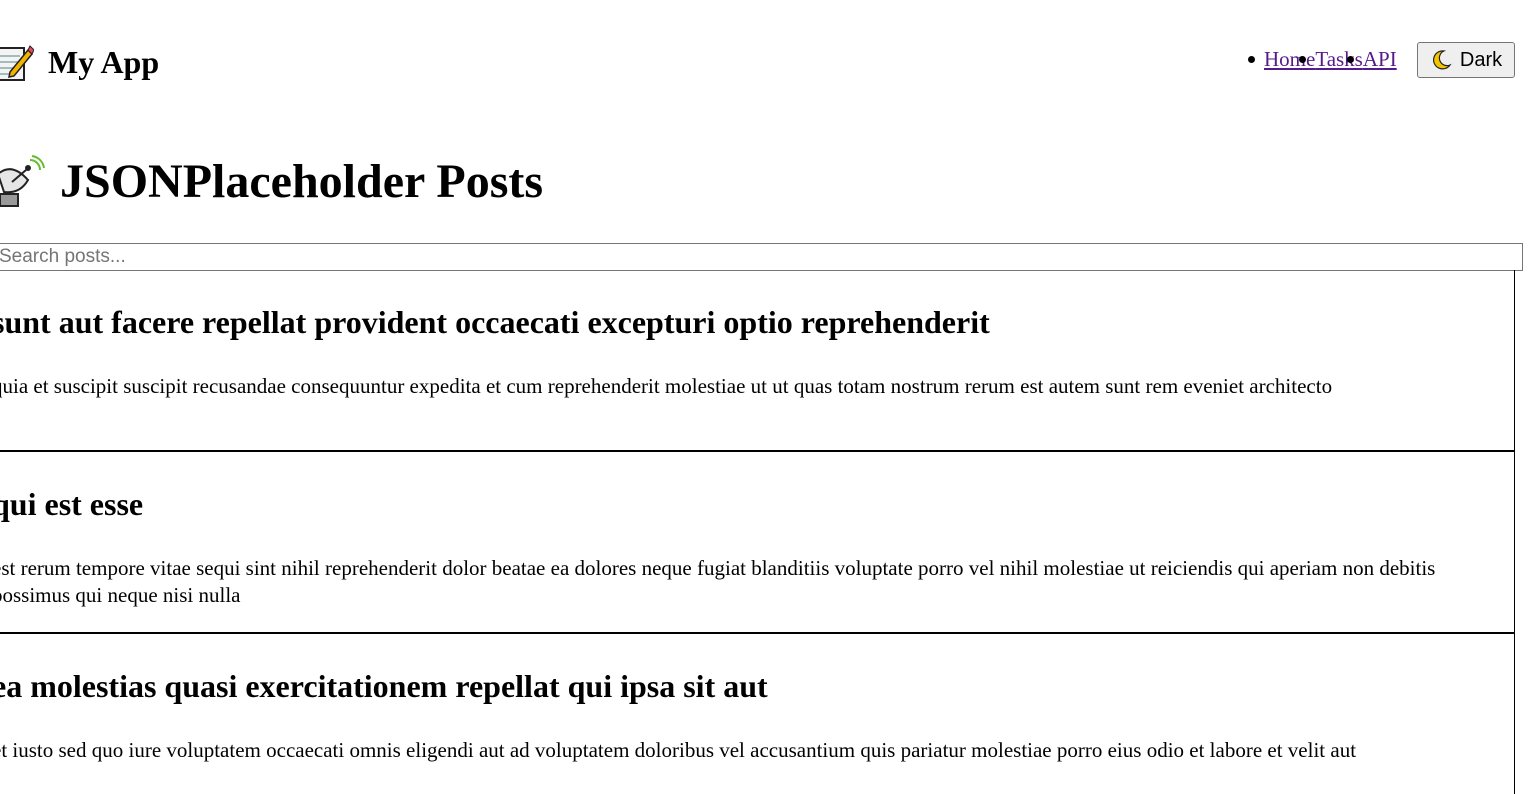 Image resolution: width=1531 pixels, height=794 pixels. Describe the element at coordinates (23, 182) in the screenshot. I see `satellite-icon` at that location.